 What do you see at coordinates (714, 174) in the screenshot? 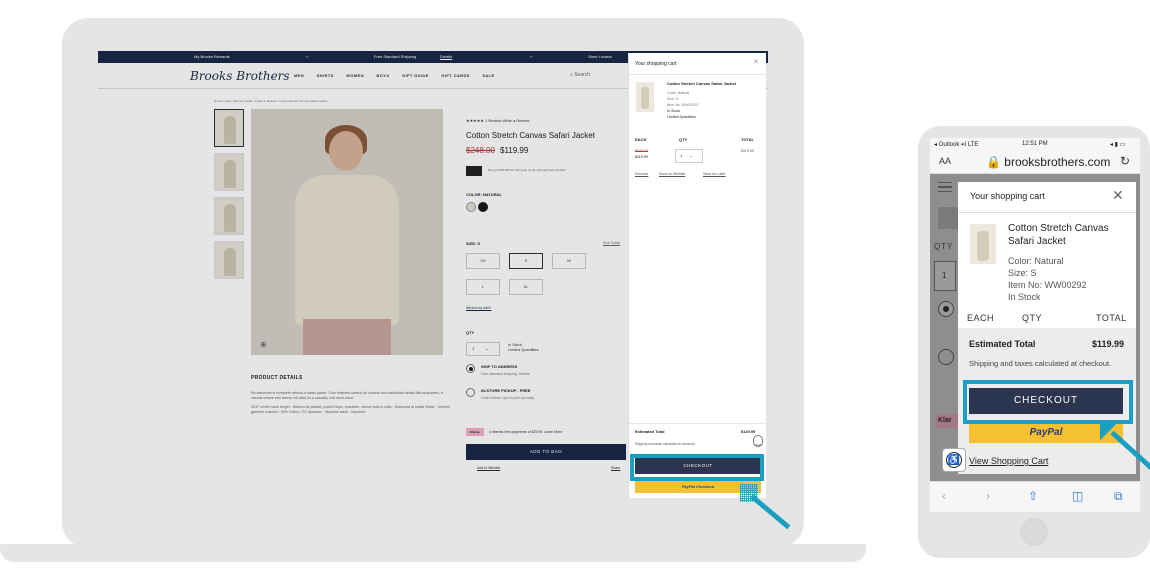
I see `save-for-later-link: Save for Later` at bounding box center [714, 174].